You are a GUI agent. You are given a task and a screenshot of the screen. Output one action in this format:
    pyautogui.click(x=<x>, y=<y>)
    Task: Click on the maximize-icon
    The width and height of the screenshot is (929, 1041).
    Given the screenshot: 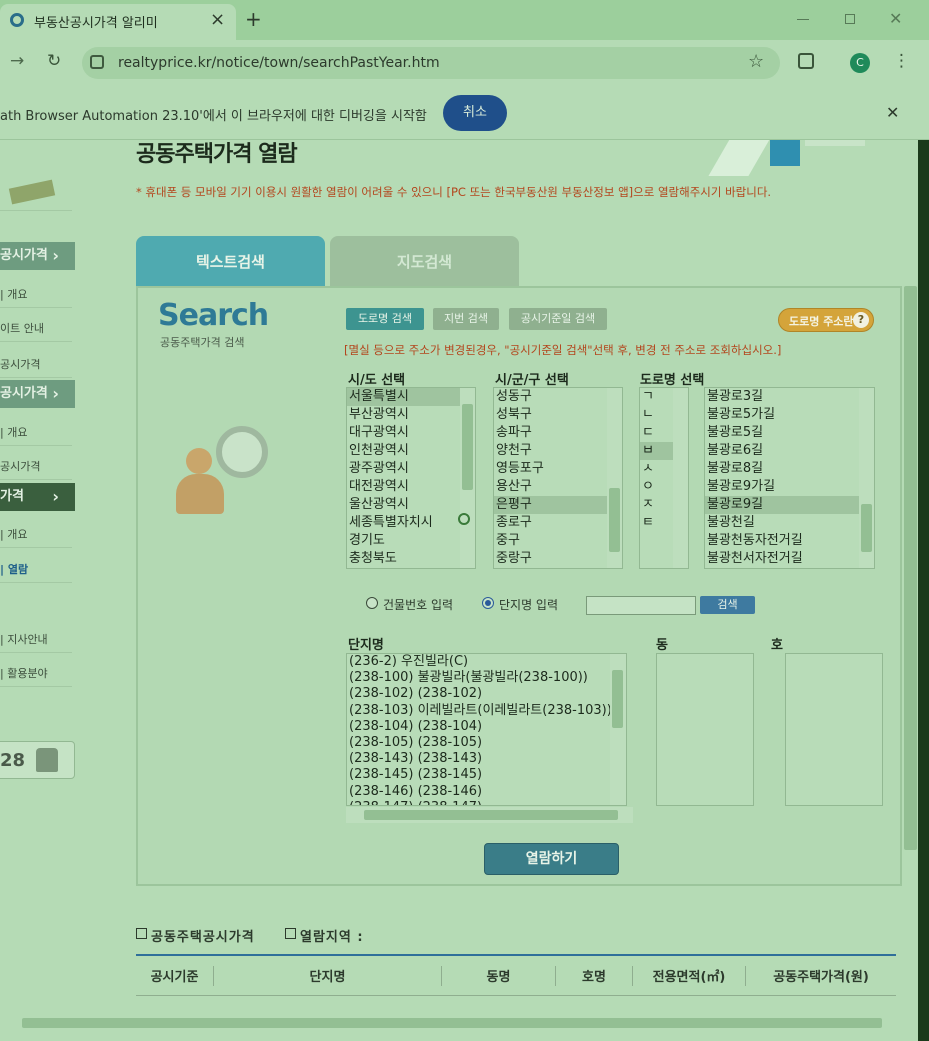 What is the action you would take?
    pyautogui.click(x=850, y=19)
    